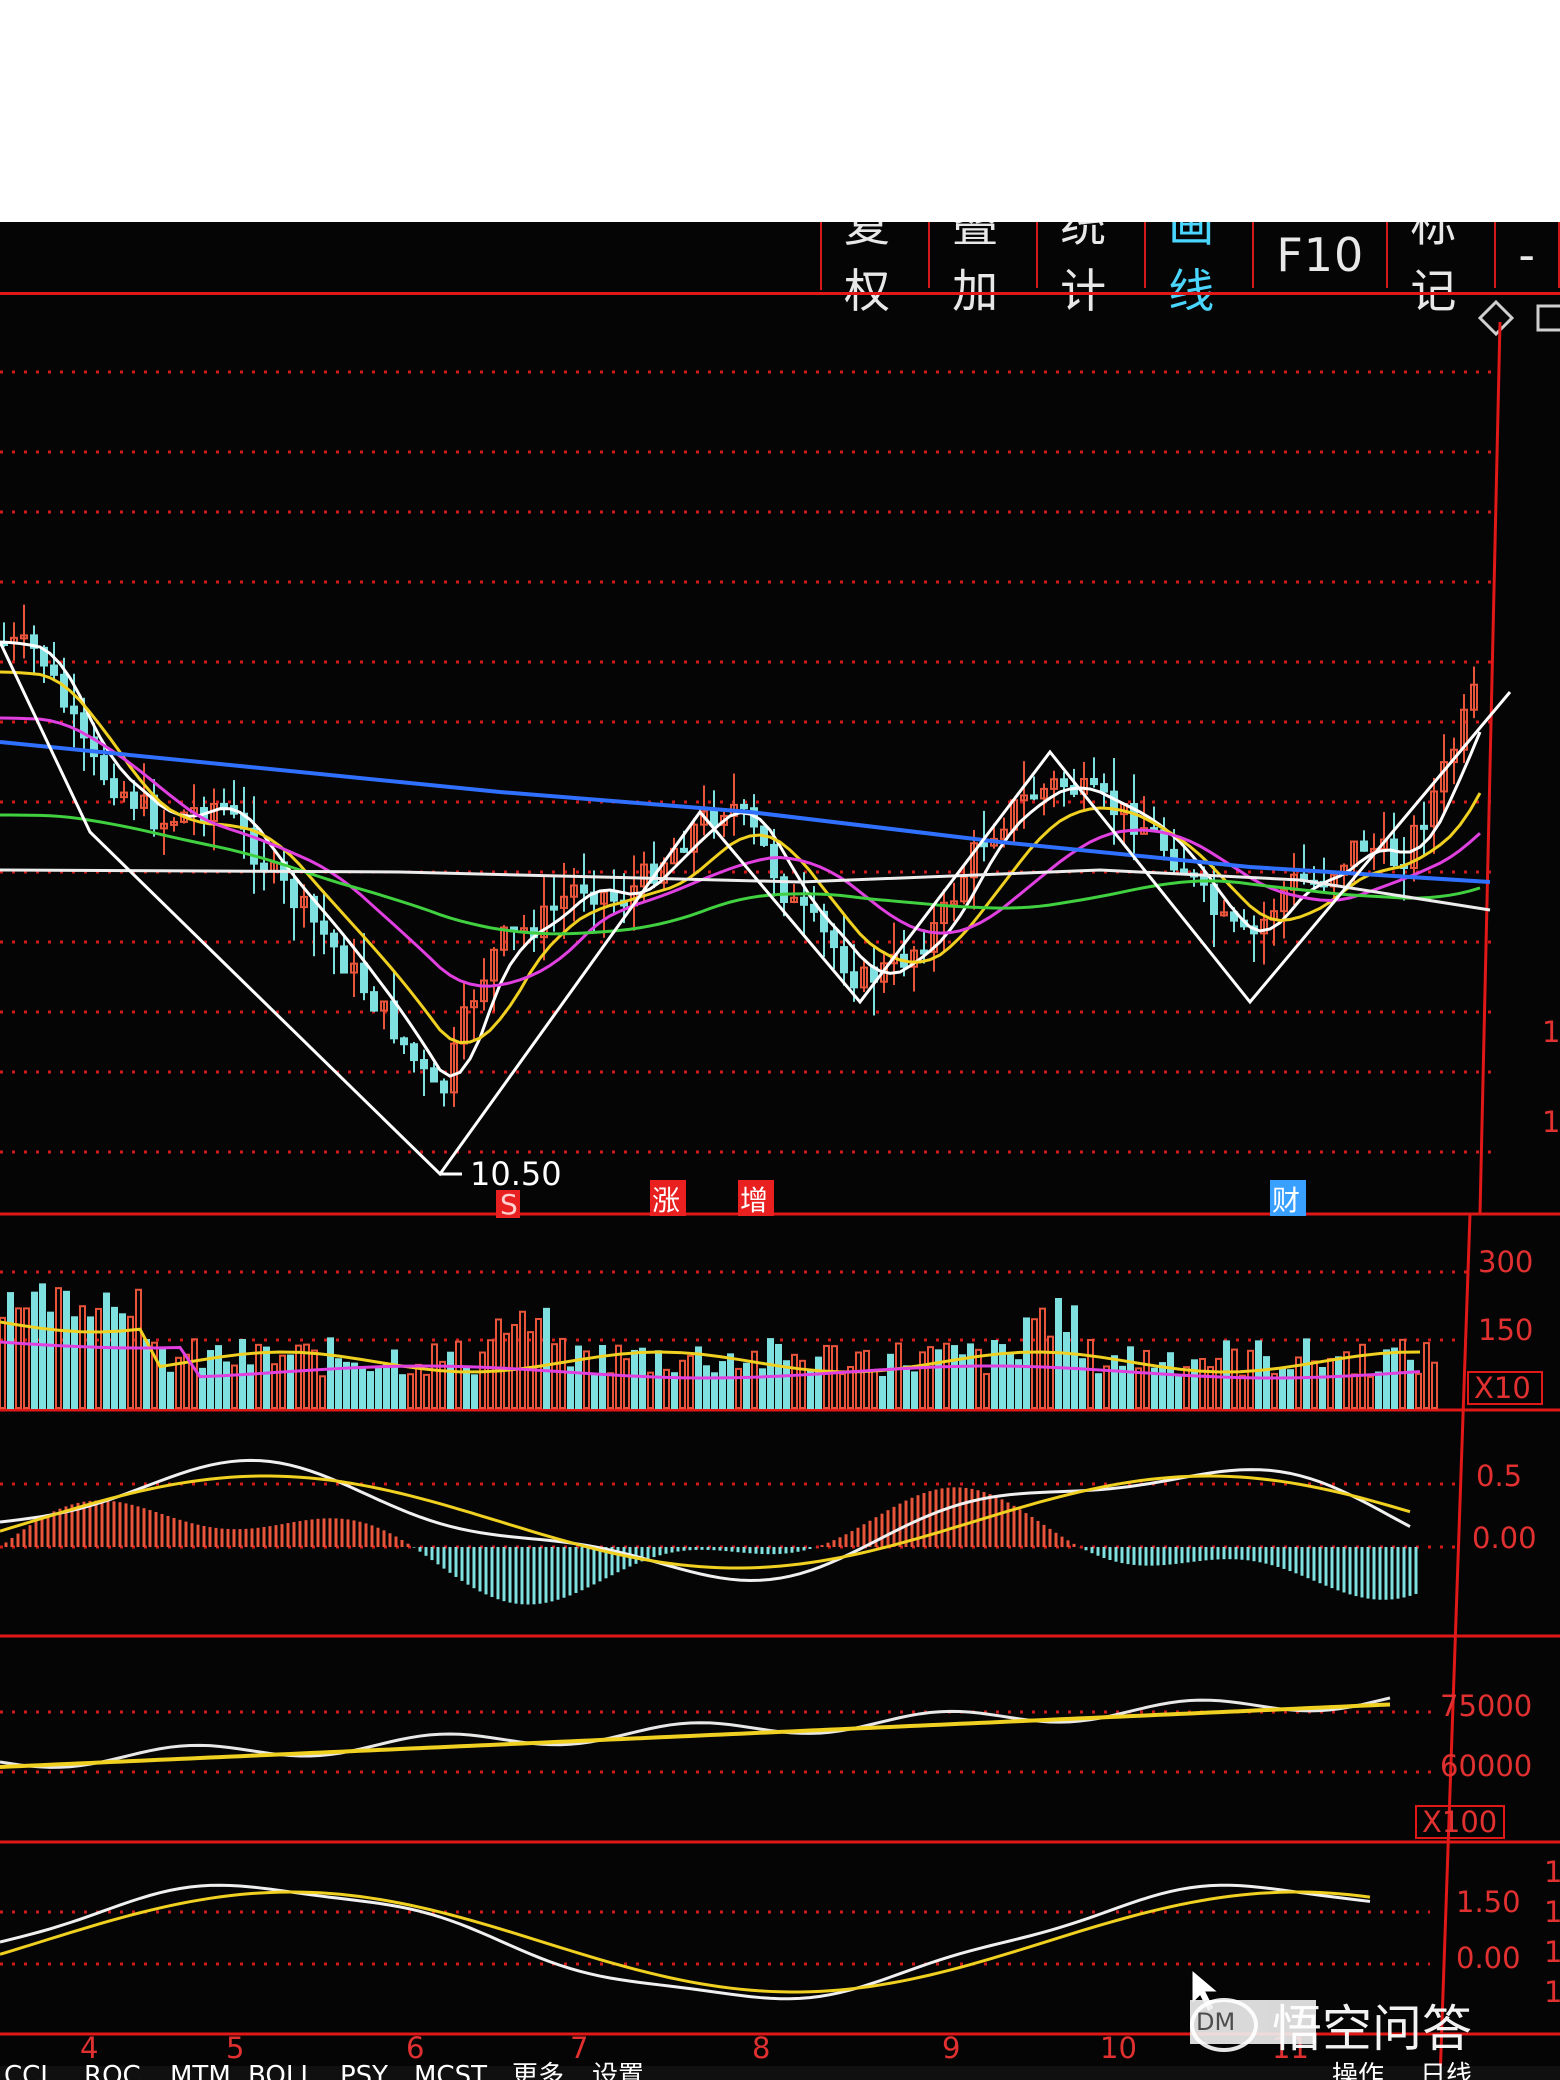 The height and width of the screenshot is (2080, 1560). What do you see at coordinates (235, 2048) in the screenshot?
I see `x-axis-label: 5` at bounding box center [235, 2048].